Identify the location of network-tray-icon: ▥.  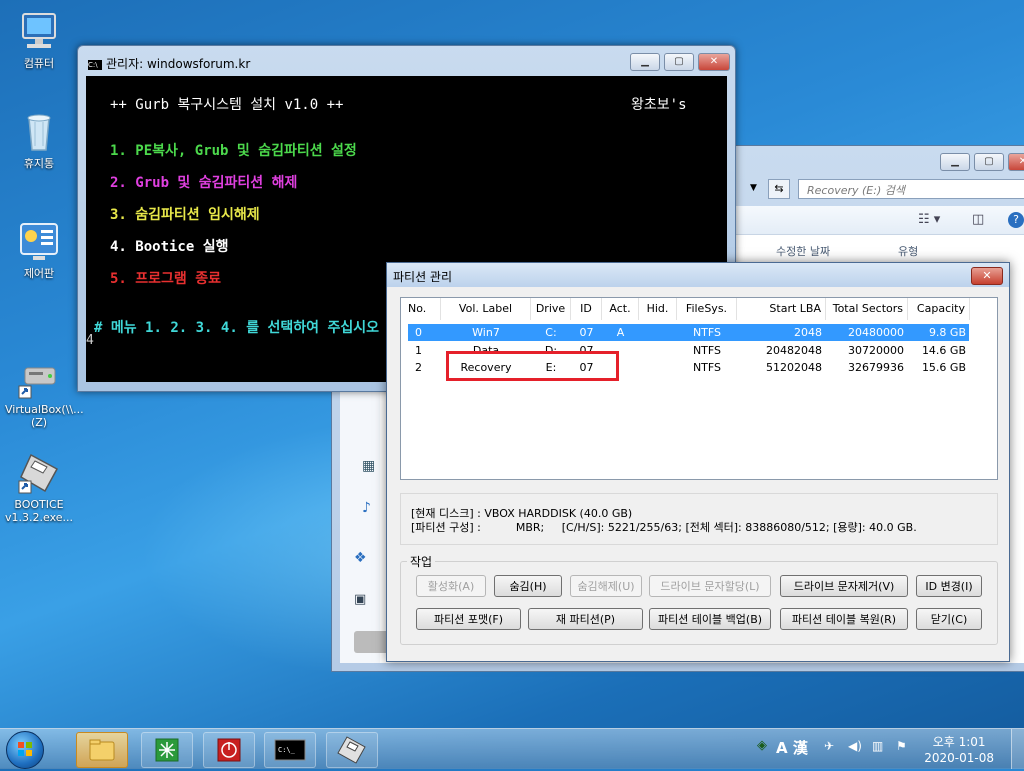
(877, 746).